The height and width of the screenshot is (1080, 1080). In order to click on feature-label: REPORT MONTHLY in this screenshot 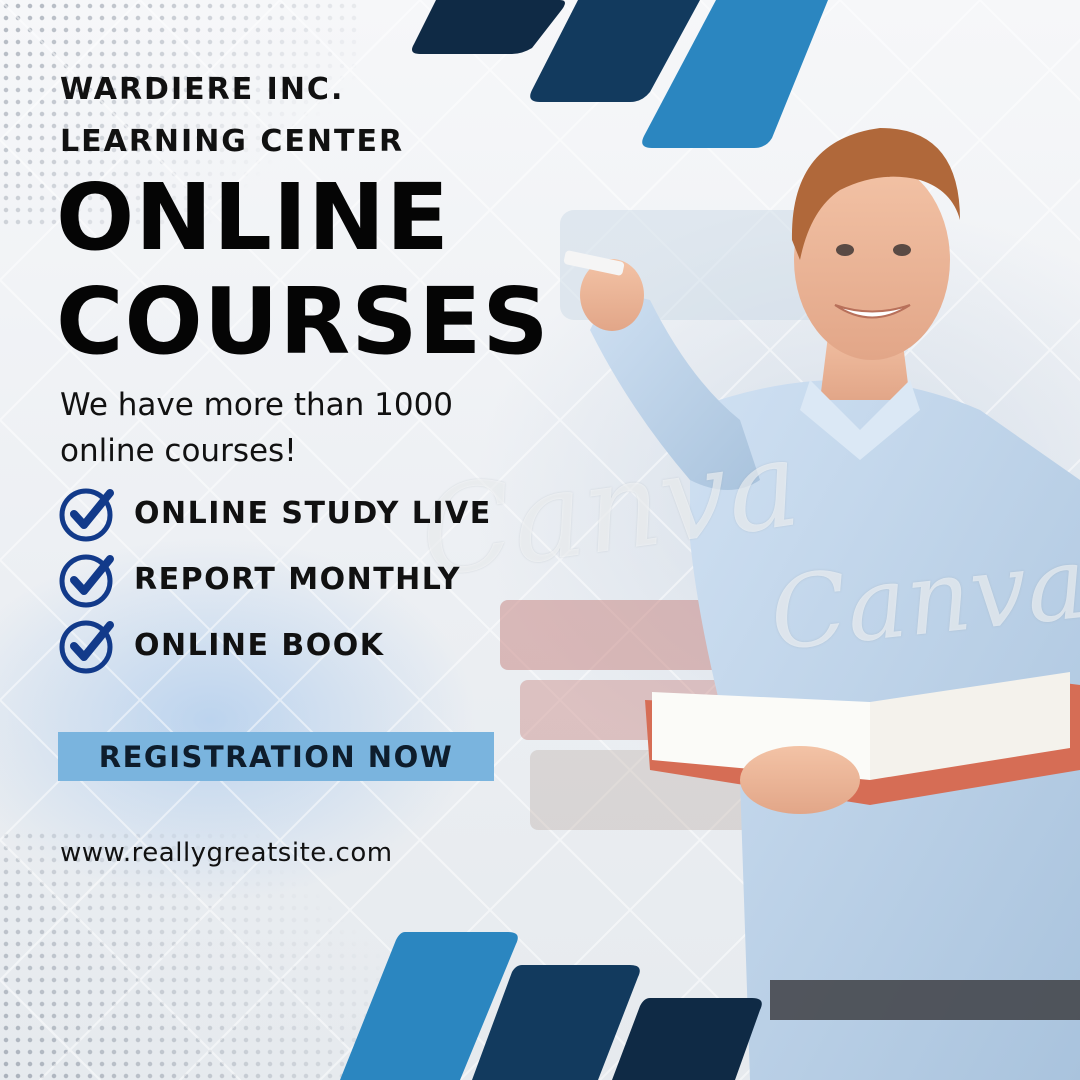, I will do `click(297, 579)`.